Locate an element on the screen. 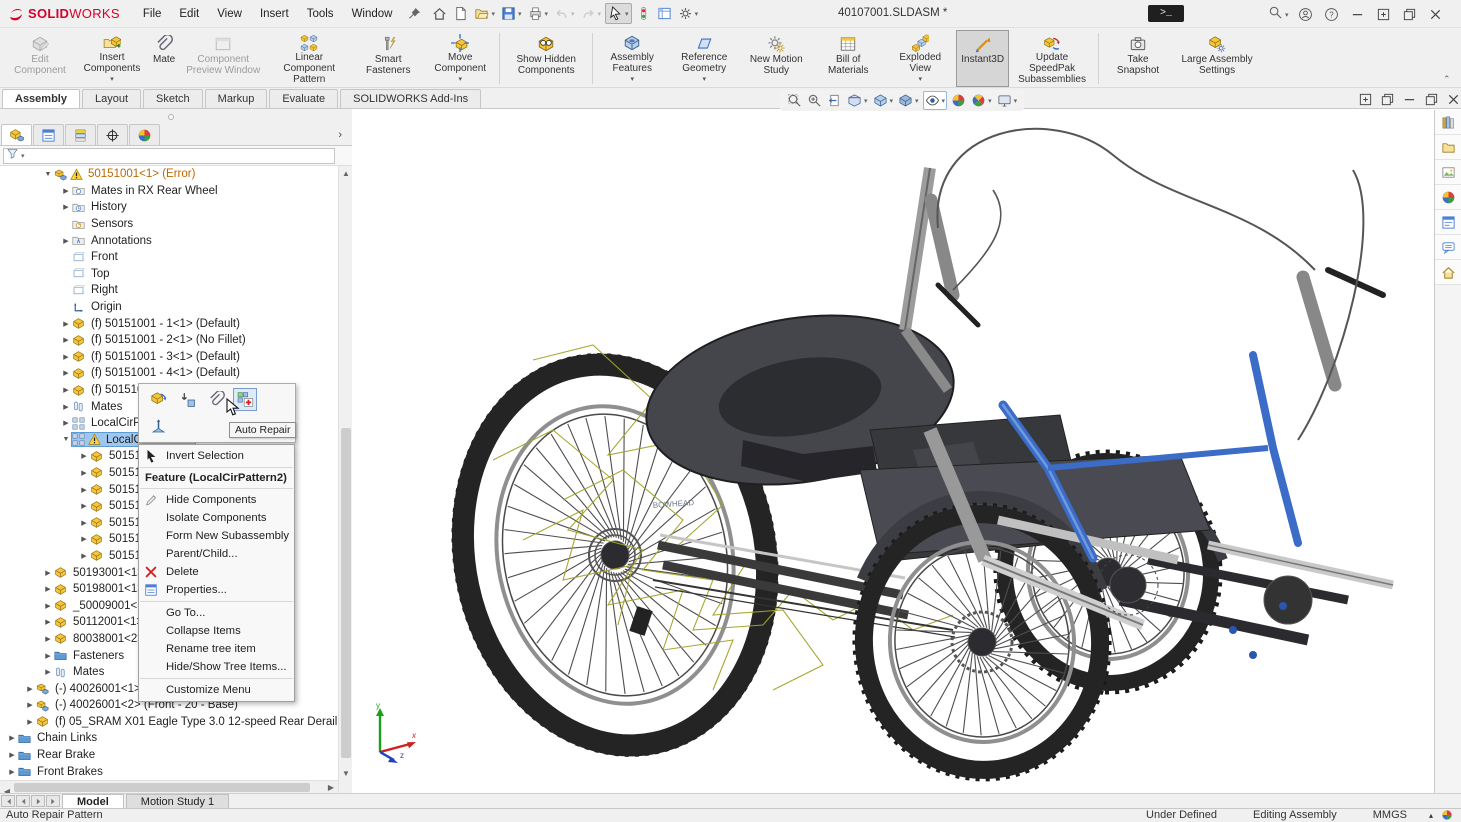 This screenshot has height=822, width=1461. view-palette-icon is located at coordinates (1448, 172).